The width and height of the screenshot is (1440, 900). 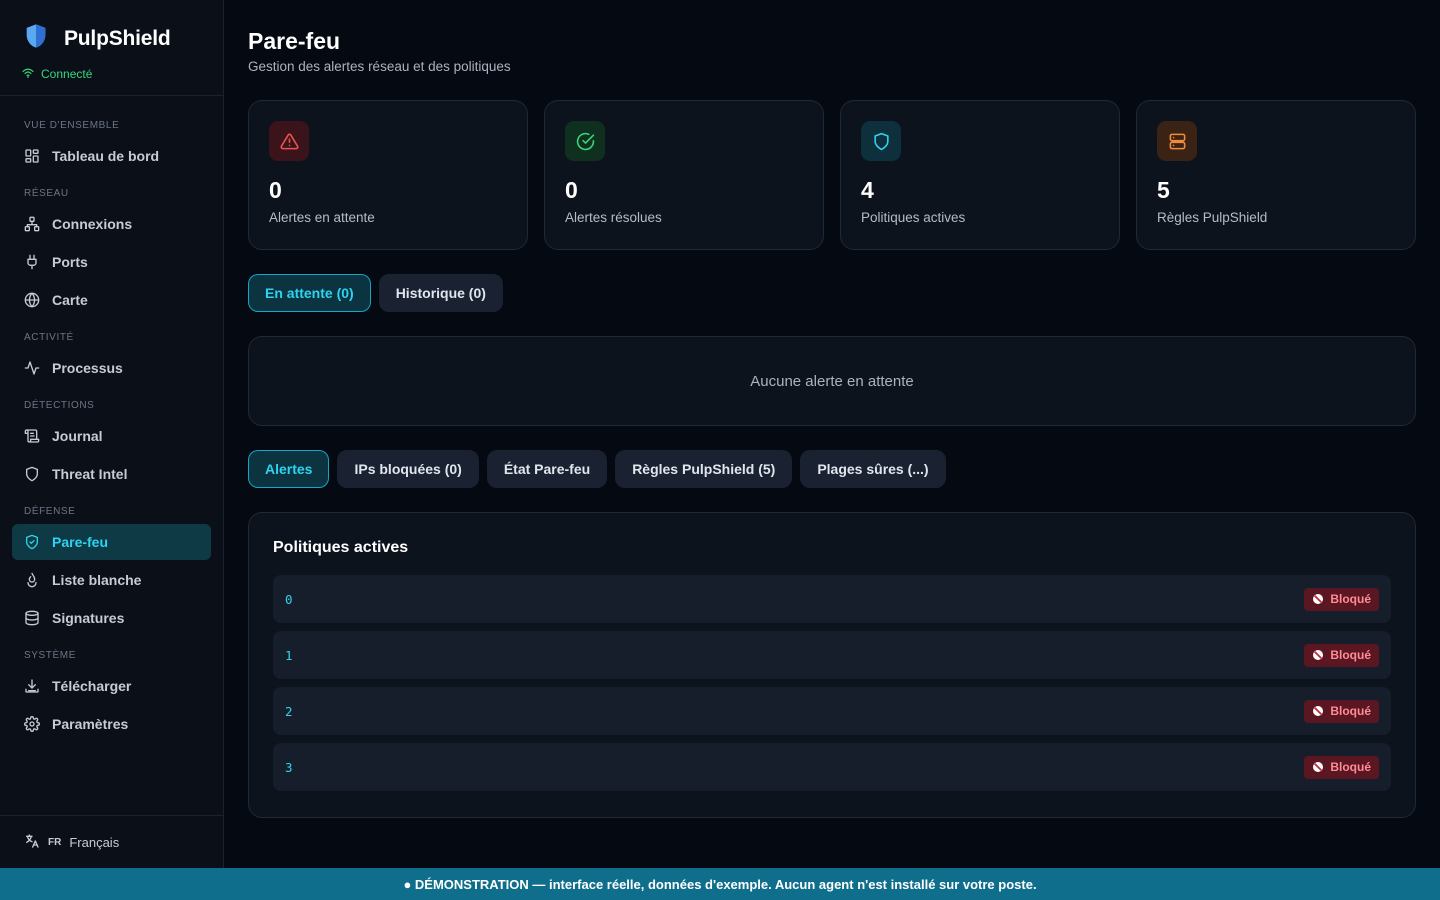 What do you see at coordinates (832, 655) in the screenshot?
I see `list-item: 1 Bloqué` at bounding box center [832, 655].